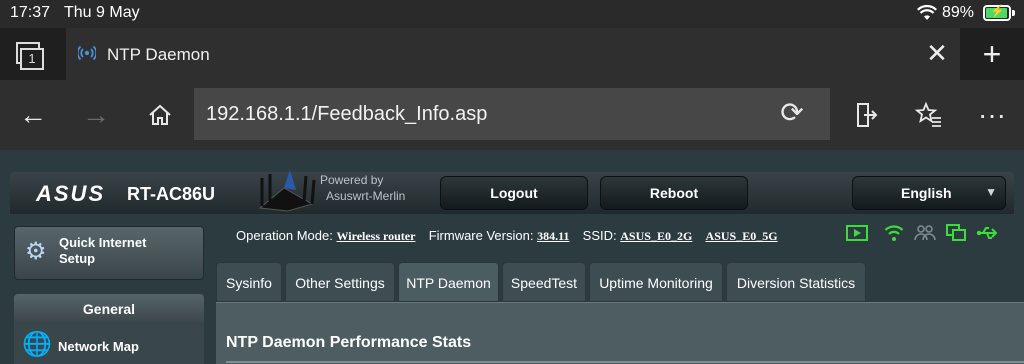  What do you see at coordinates (894, 235) in the screenshot?
I see `wireless-icon` at bounding box center [894, 235].